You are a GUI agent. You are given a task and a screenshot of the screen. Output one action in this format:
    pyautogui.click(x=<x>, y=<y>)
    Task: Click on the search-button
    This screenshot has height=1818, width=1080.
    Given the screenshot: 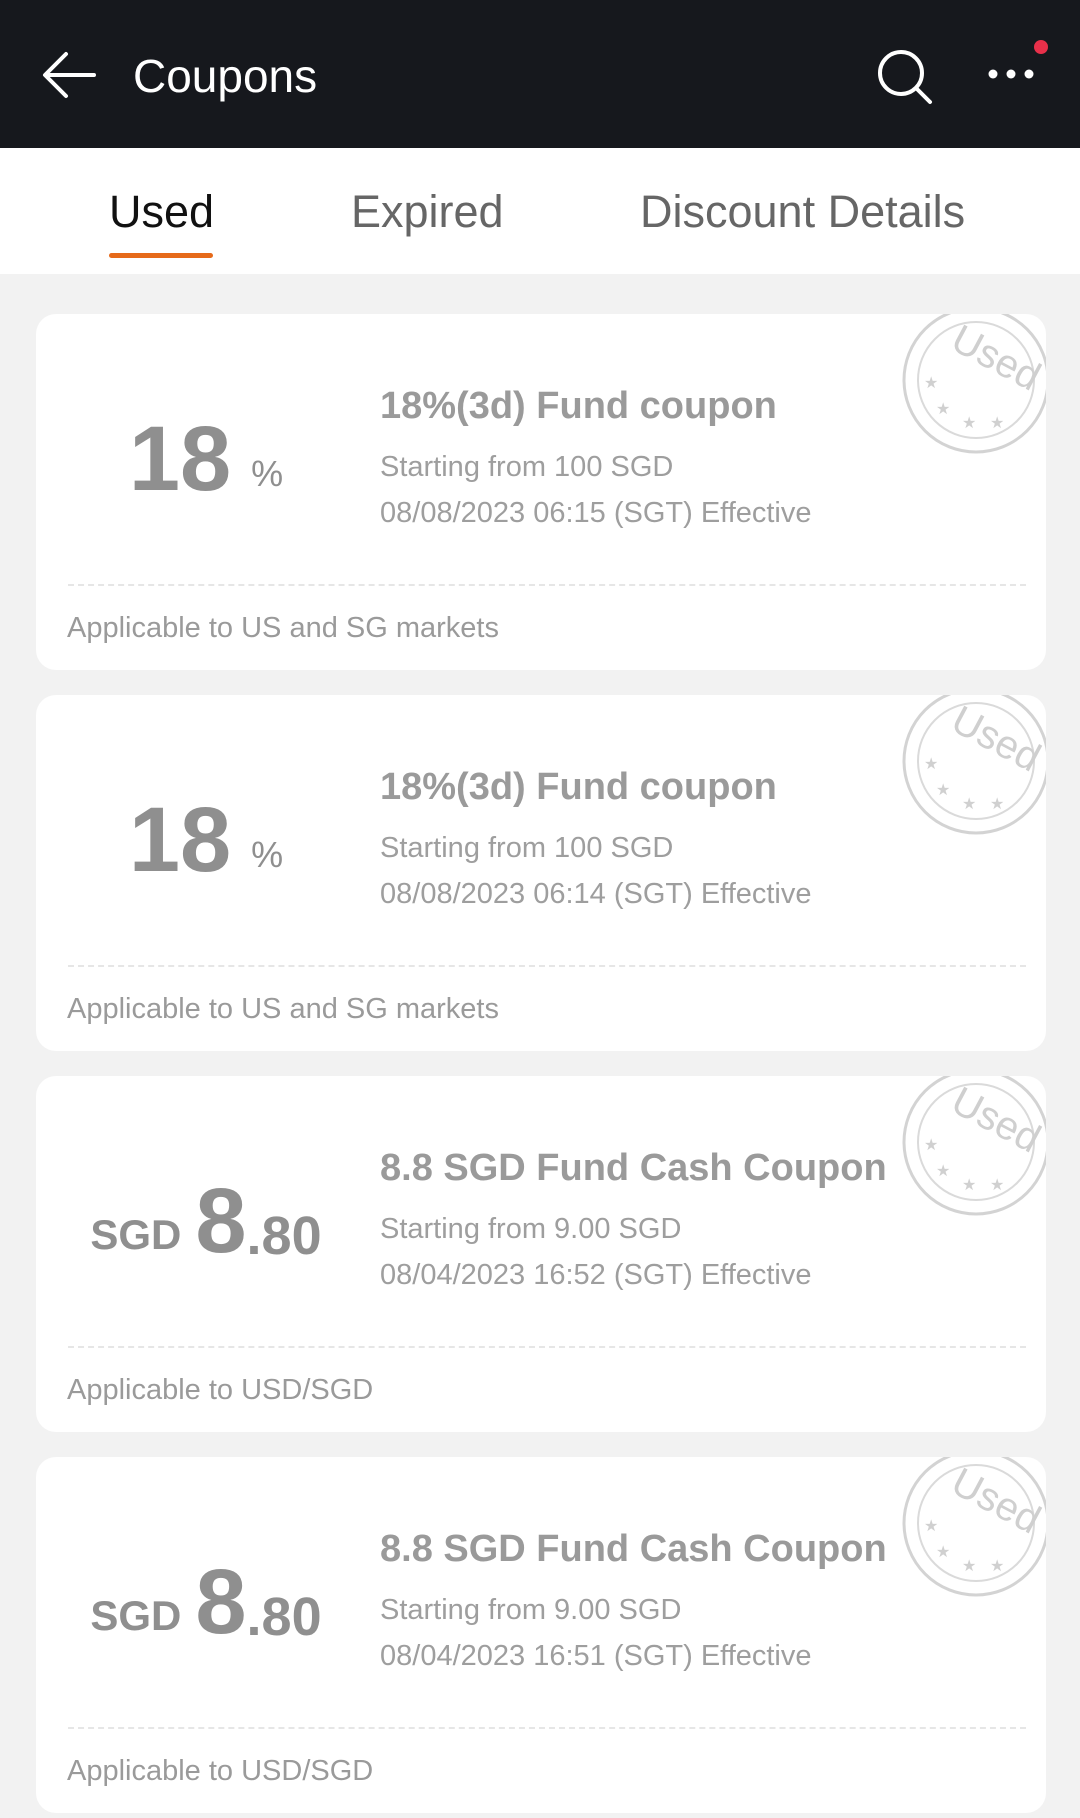 What is the action you would take?
    pyautogui.click(x=905, y=77)
    